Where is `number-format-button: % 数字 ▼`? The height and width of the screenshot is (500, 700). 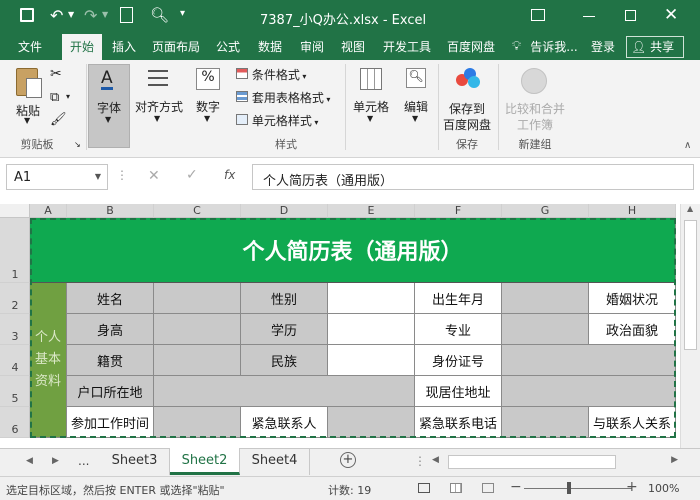
number-format-button: % 数字 ▼ is located at coordinates (208, 96).